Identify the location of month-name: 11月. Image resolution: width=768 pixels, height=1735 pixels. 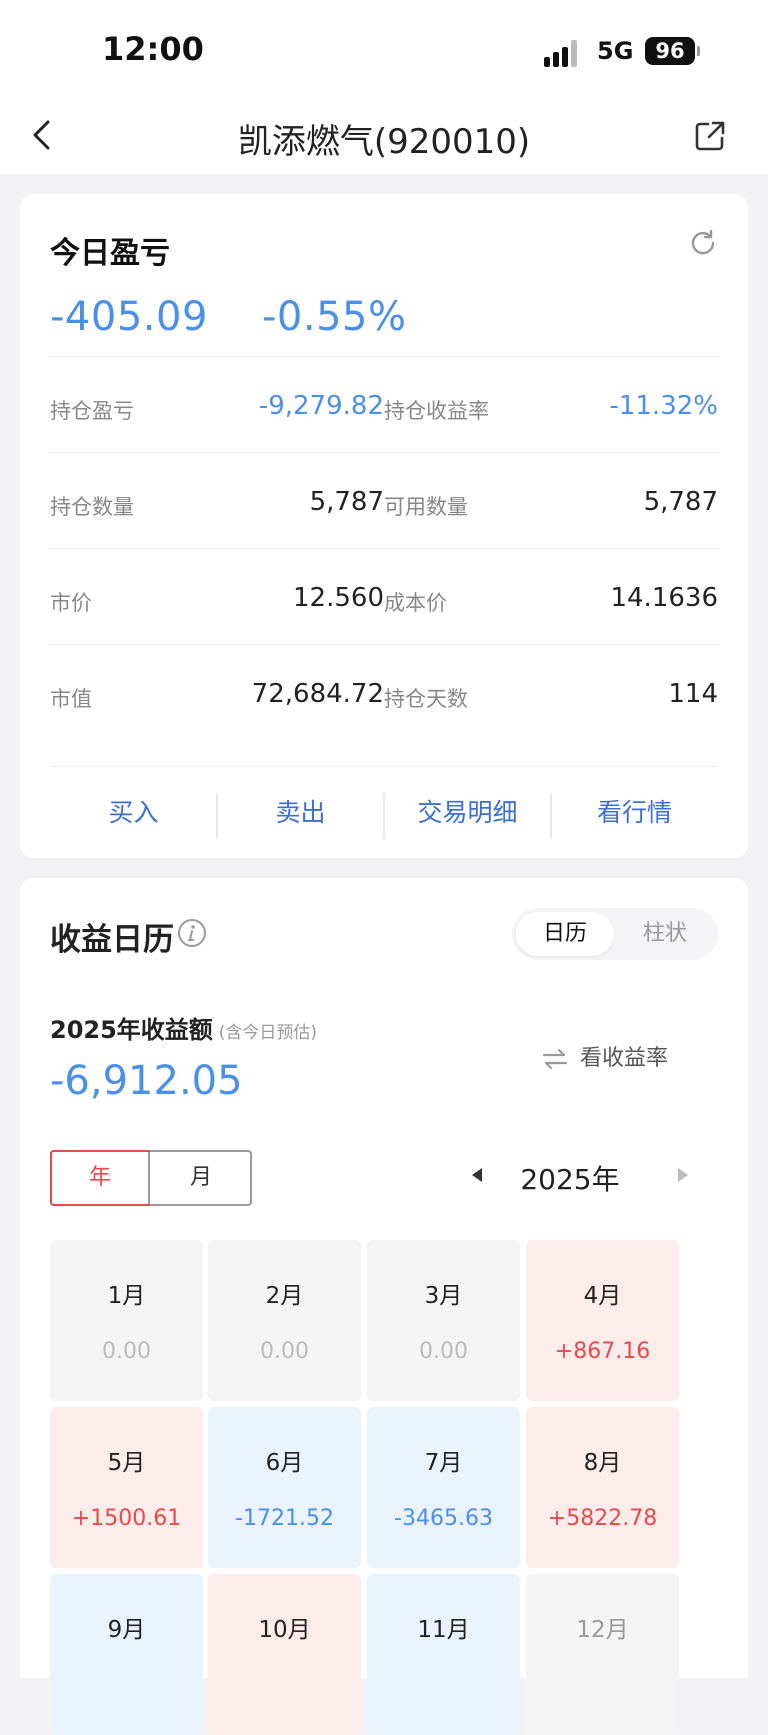
(443, 1630).